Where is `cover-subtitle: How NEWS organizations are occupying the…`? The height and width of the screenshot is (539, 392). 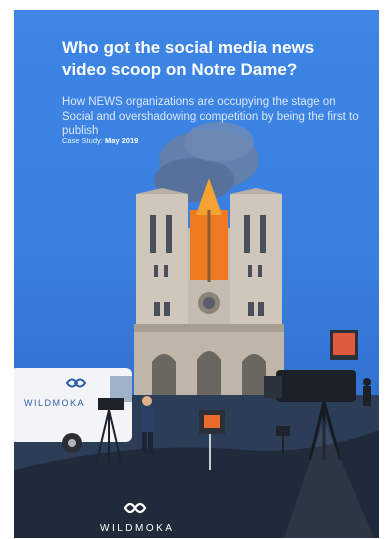 cover-subtitle: How NEWS organizations are occupying the… is located at coordinates (210, 116).